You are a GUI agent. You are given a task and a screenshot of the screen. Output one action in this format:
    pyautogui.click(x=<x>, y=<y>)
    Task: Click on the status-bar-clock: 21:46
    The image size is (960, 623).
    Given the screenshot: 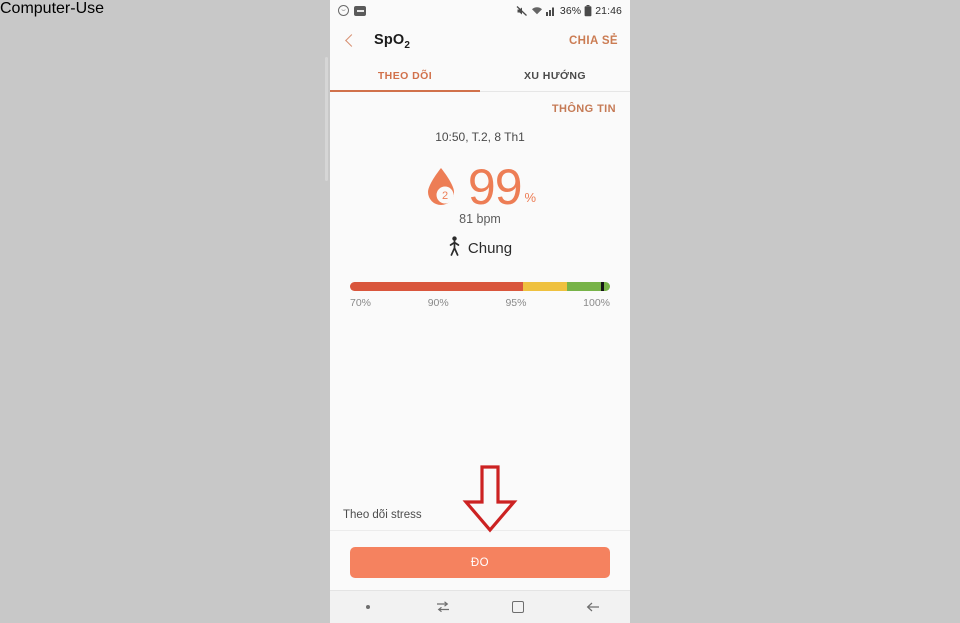 What is the action you would take?
    pyautogui.click(x=608, y=10)
    